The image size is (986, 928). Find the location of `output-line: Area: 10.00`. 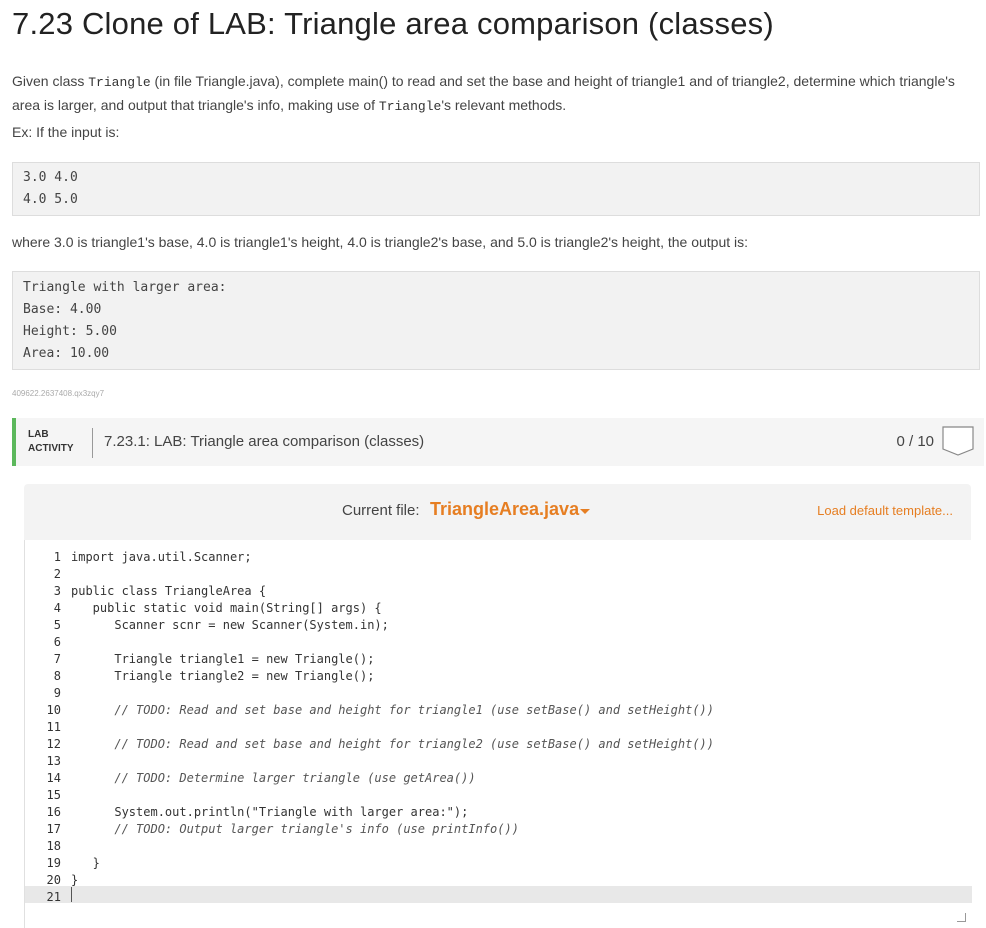

output-line: Area: 10.00 is located at coordinates (66, 353).